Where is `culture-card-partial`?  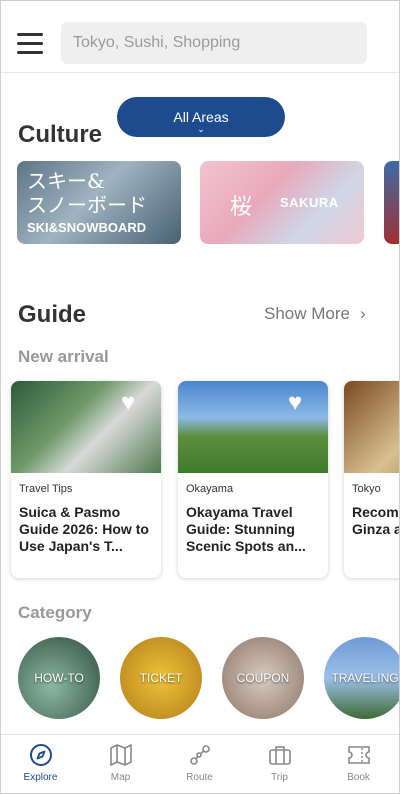
culture-card-partial is located at coordinates (391, 202).